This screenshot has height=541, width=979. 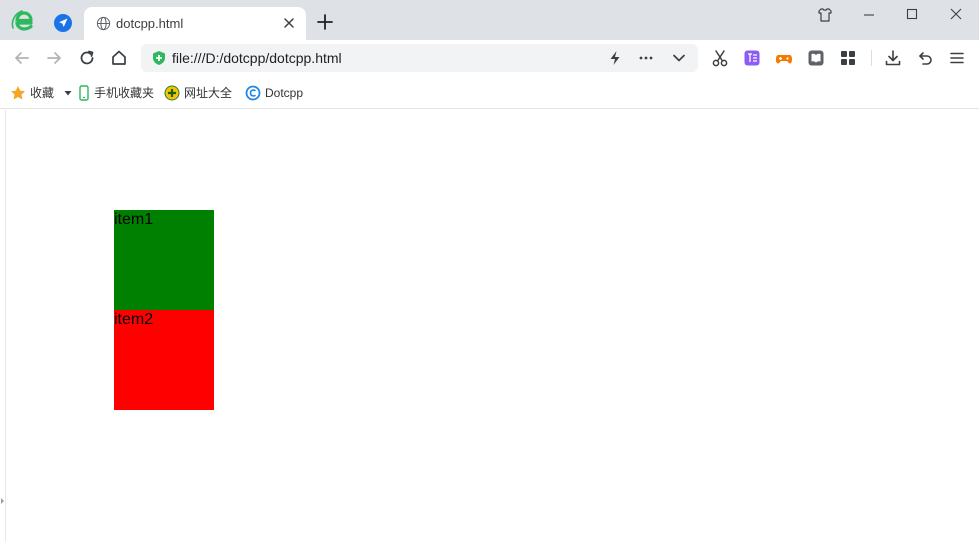 What do you see at coordinates (41, 93) in the screenshot?
I see `bookmark-favorites: 收藏` at bounding box center [41, 93].